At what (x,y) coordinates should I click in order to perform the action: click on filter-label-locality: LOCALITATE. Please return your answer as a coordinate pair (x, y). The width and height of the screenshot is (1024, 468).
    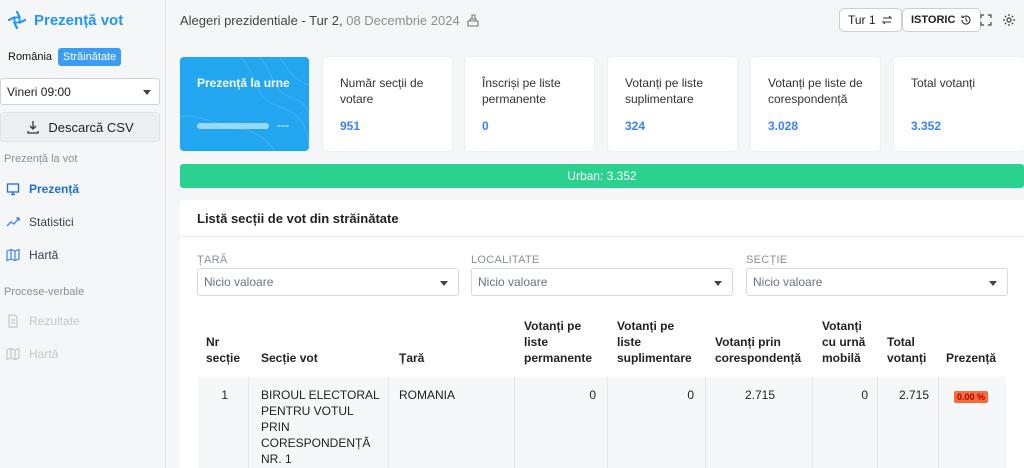
    Looking at the image, I should click on (505, 260).